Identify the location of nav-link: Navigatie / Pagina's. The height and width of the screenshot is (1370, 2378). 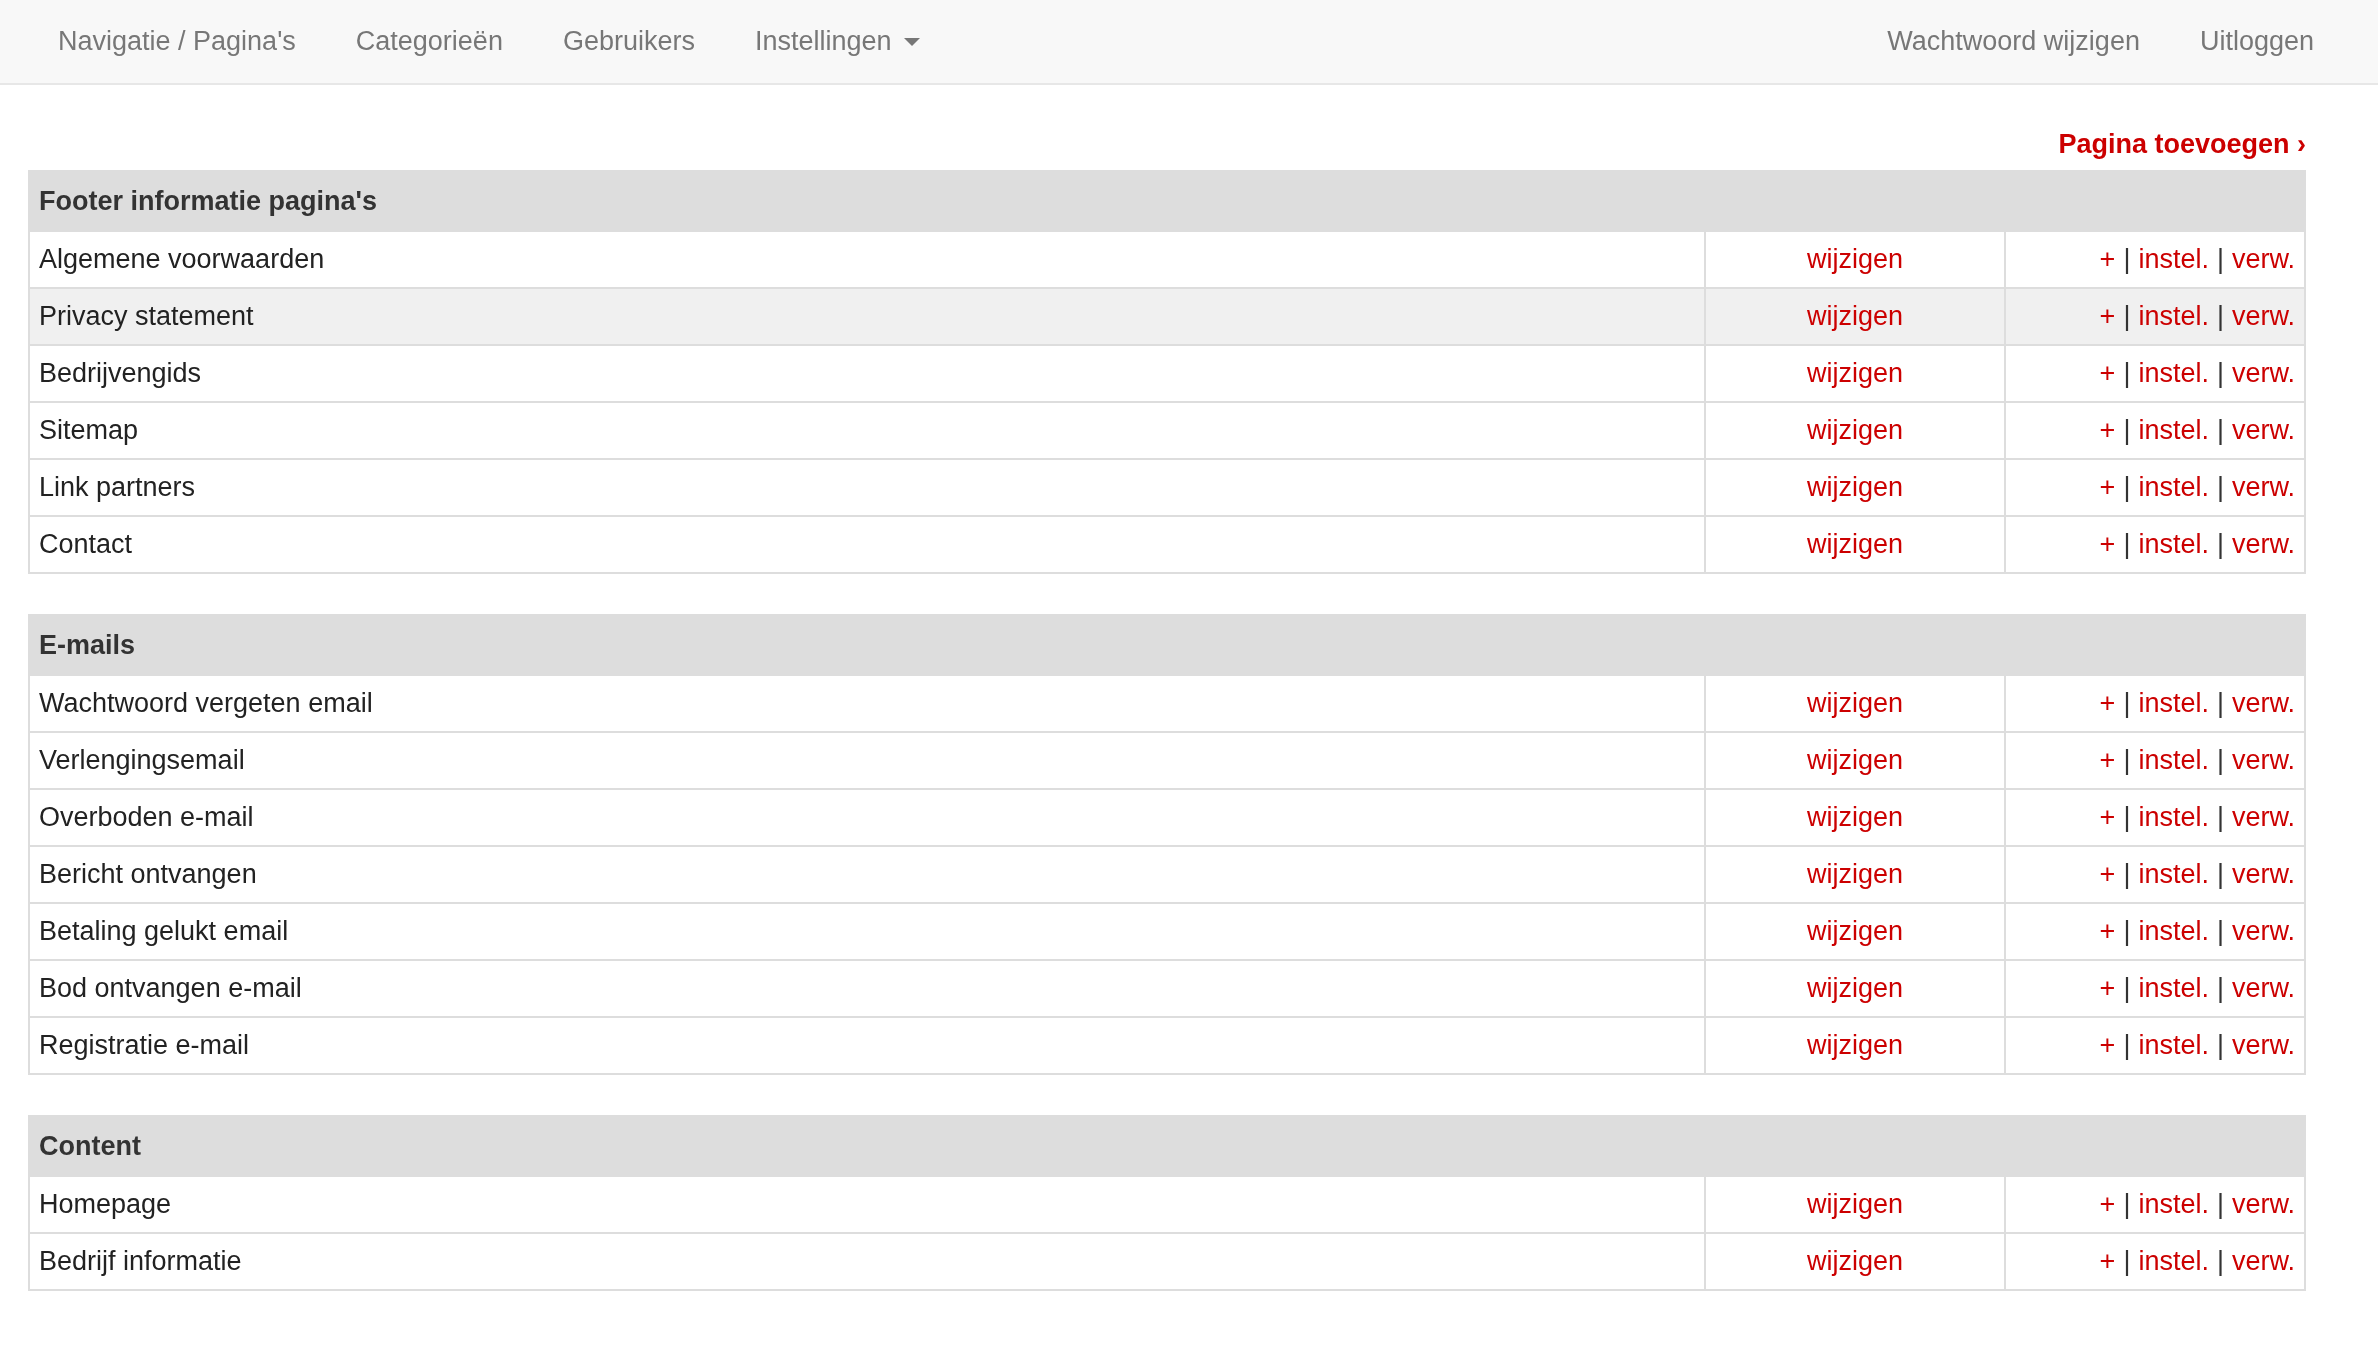
(177, 41).